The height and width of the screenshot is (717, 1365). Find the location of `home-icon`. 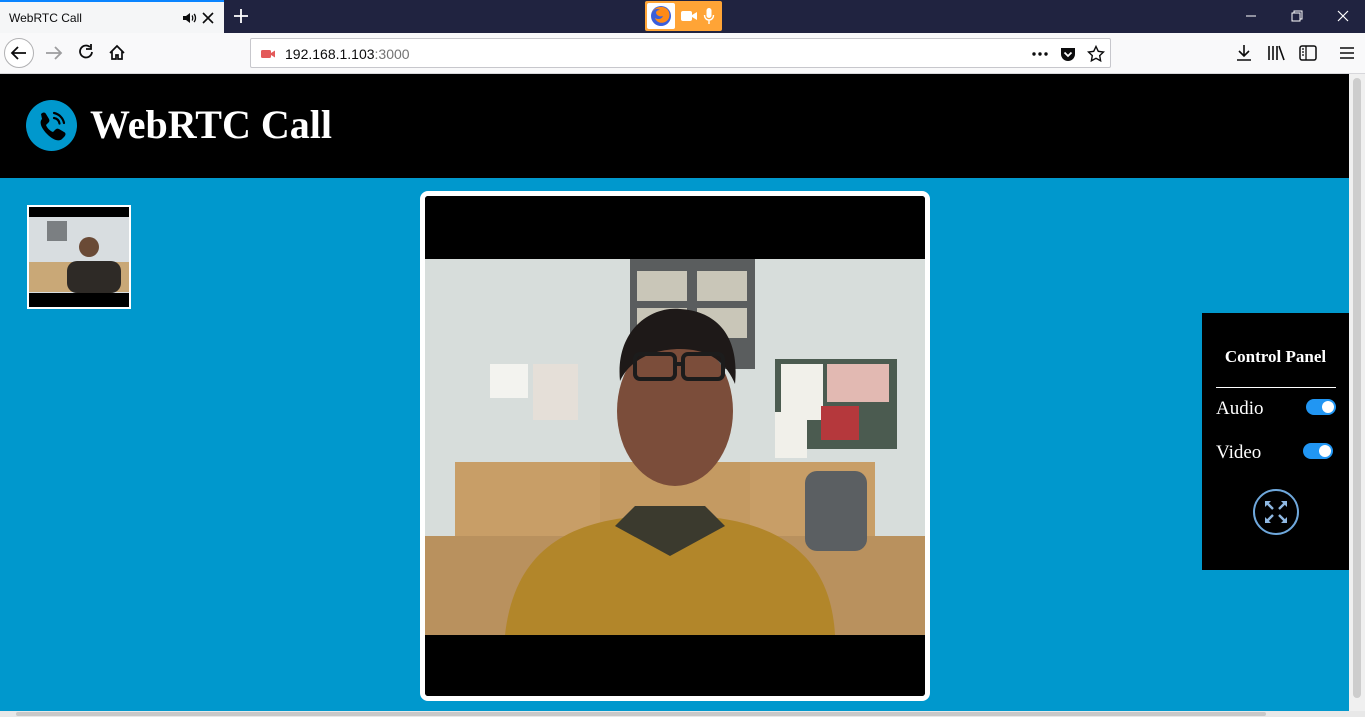

home-icon is located at coordinates (117, 53).